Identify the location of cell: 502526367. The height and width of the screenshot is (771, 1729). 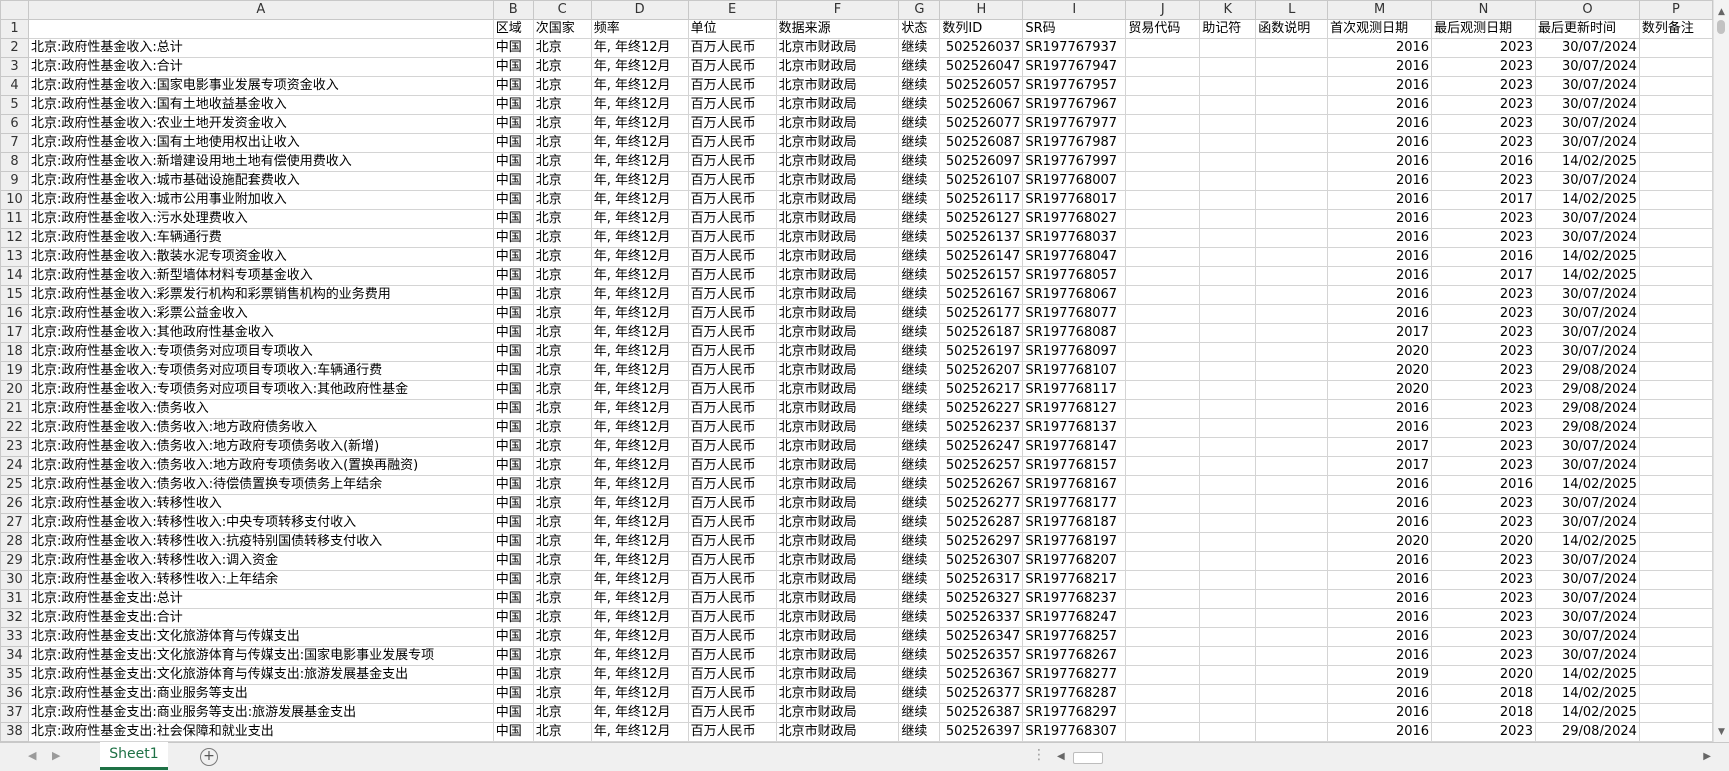
(981, 675).